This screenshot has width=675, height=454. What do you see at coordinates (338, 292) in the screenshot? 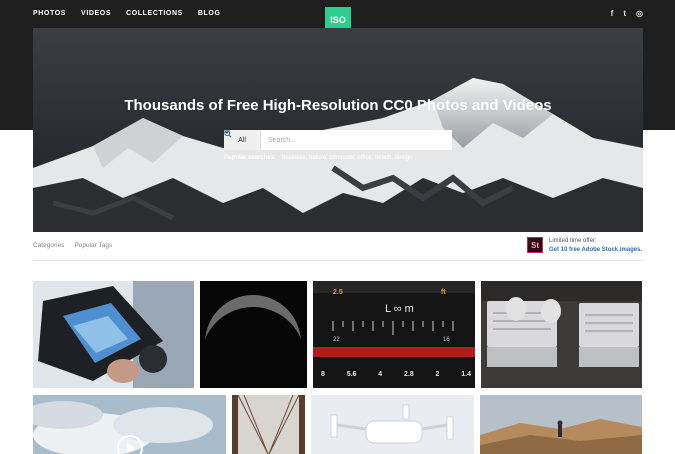
I see `lens-scale-top-1: 2.5` at bounding box center [338, 292].